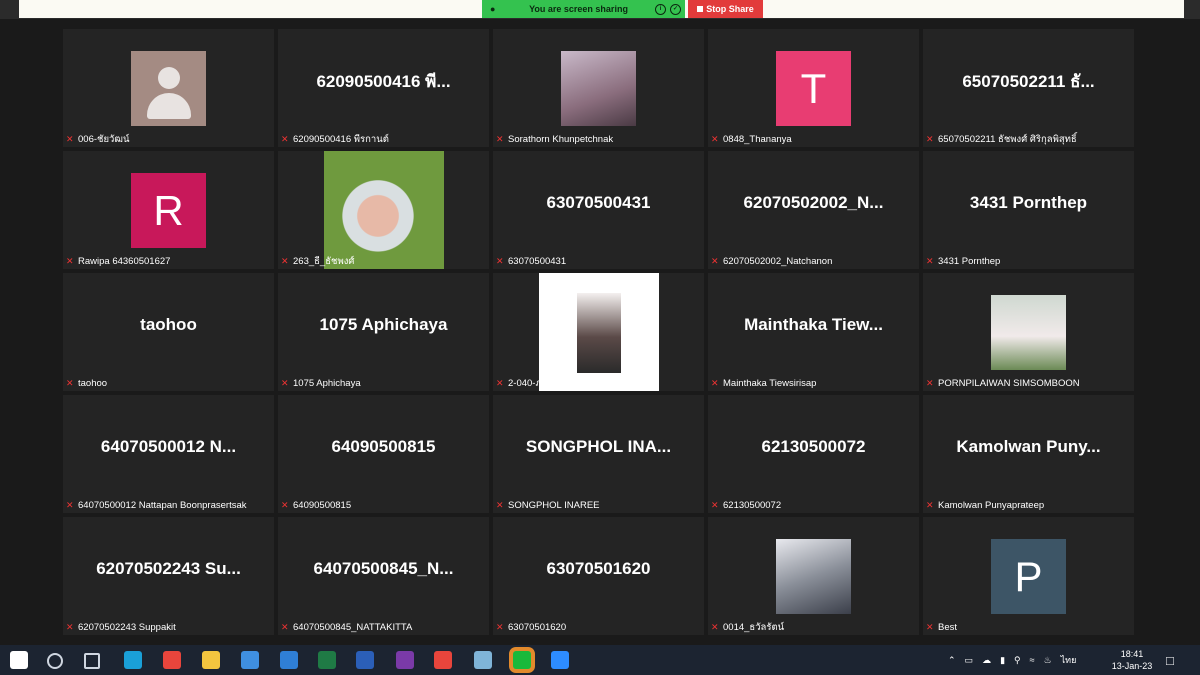  I want to click on file-explorer-icon, so click(211, 660).